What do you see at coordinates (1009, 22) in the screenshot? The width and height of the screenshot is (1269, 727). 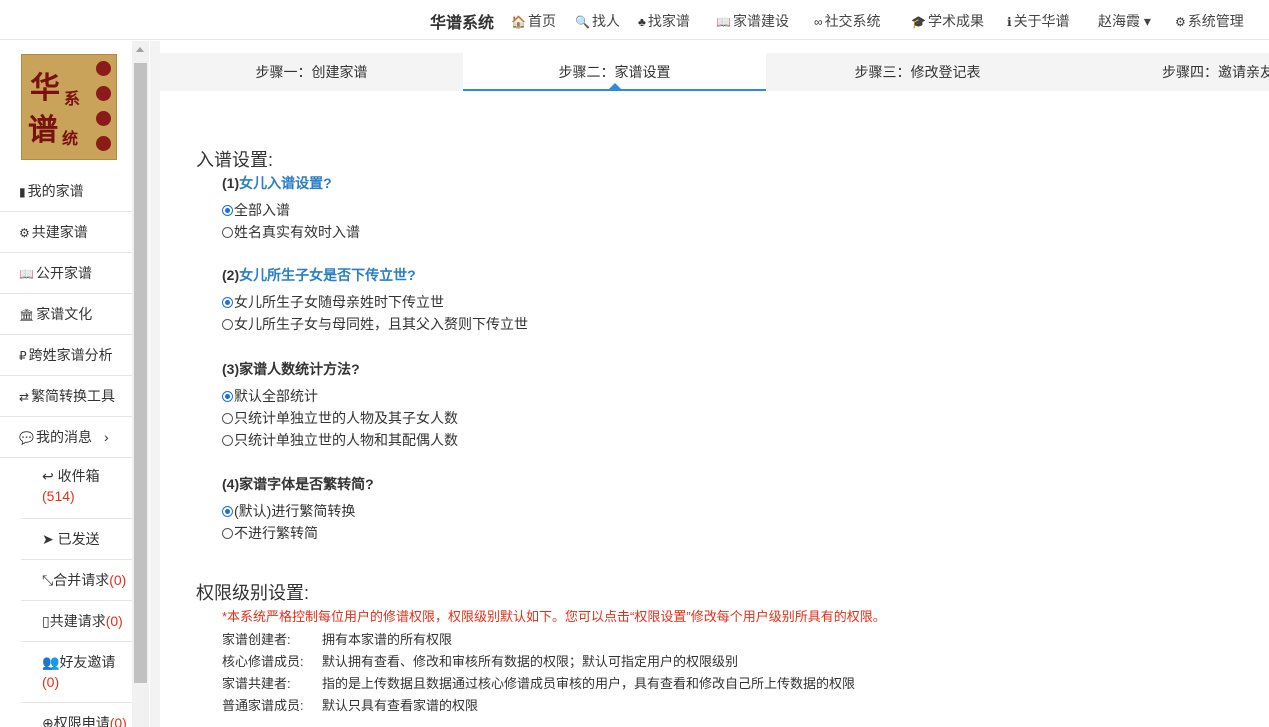 I see `info-icon: ℹ` at bounding box center [1009, 22].